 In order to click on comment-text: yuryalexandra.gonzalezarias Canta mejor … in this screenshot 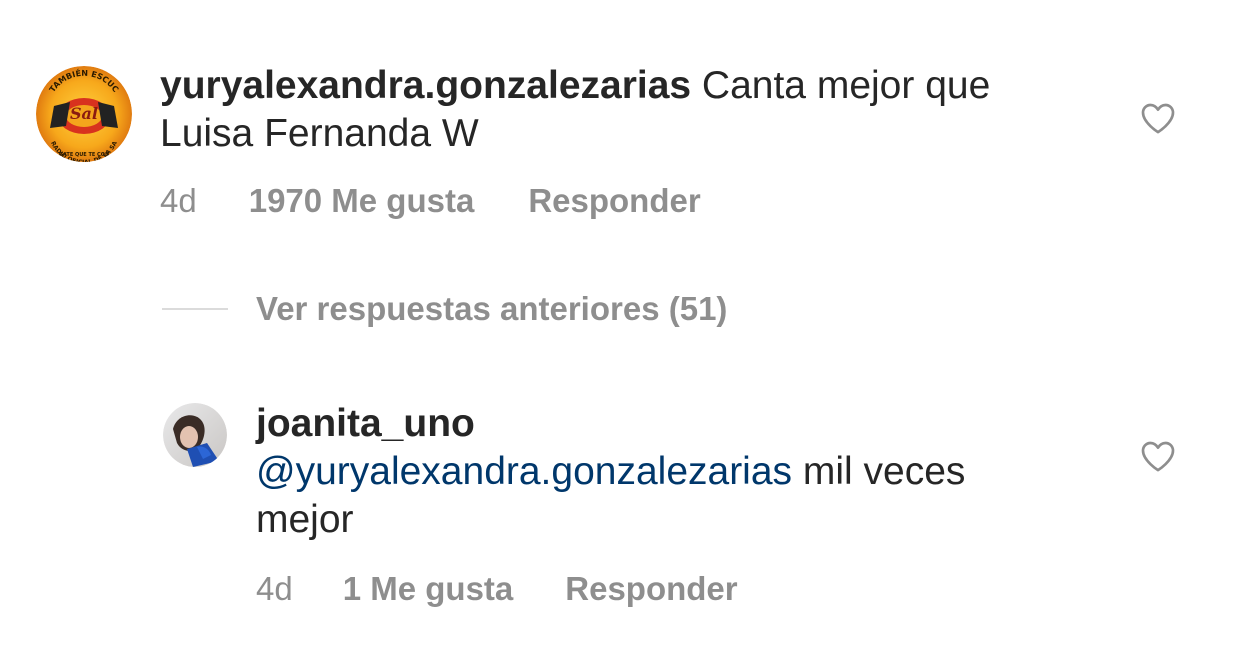, I will do `click(640, 110)`.